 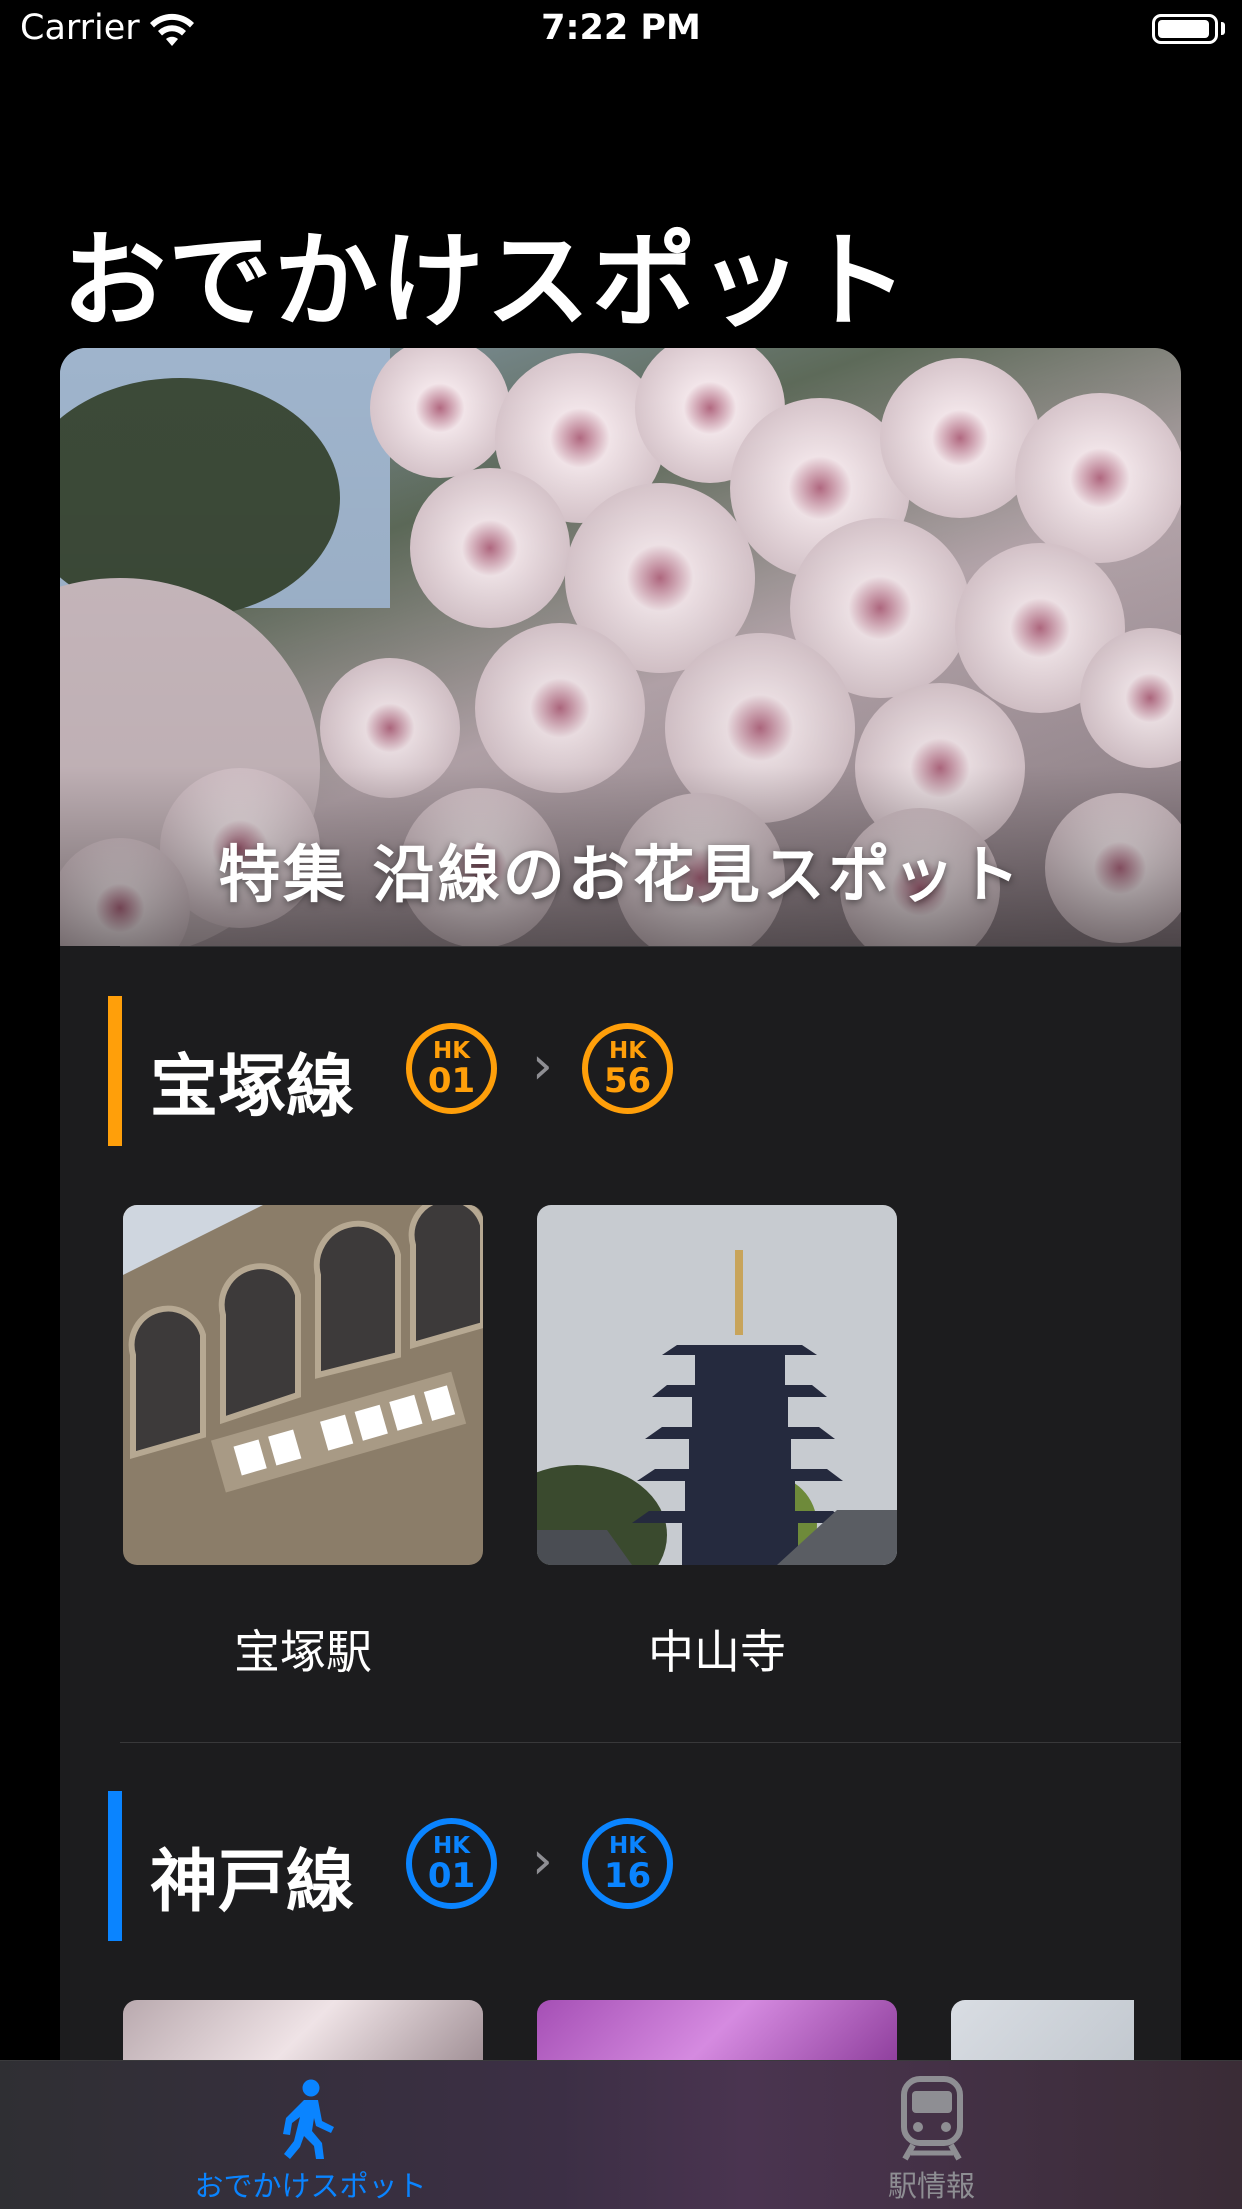 What do you see at coordinates (303, 1652) in the screenshot?
I see `spot-label: 宝塚駅` at bounding box center [303, 1652].